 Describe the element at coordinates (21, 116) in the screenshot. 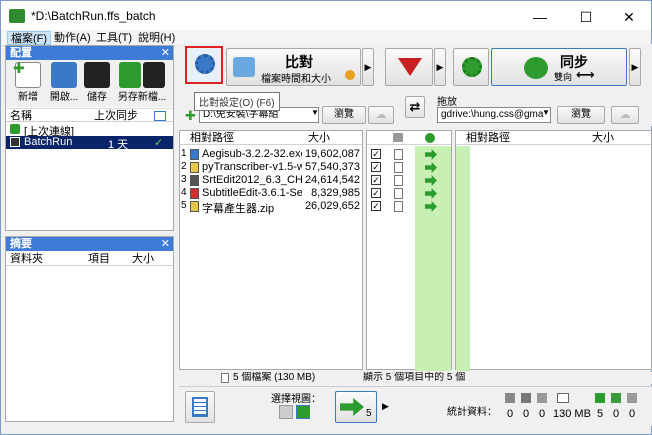

I see `col-name-header: 名稱` at that location.